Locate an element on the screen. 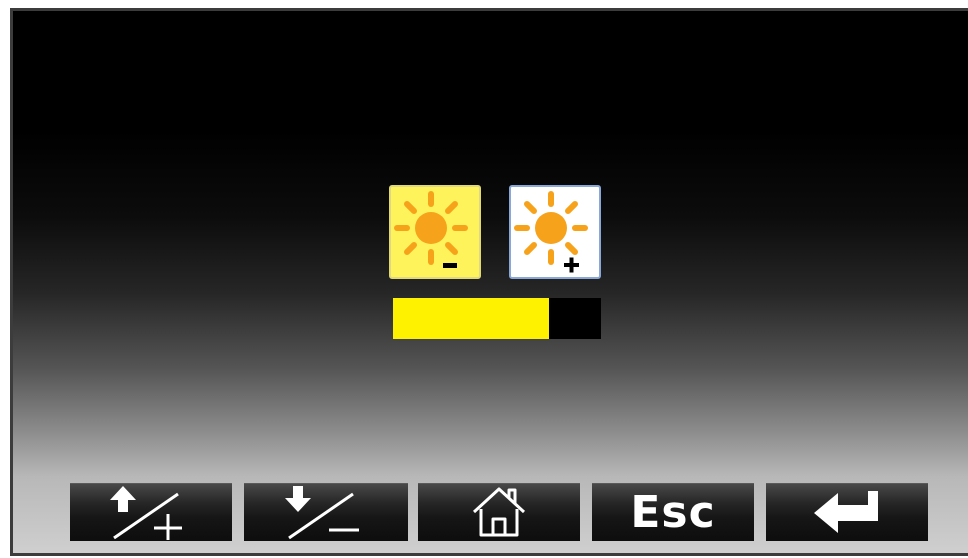  esc-label: Esc is located at coordinates (673, 512).